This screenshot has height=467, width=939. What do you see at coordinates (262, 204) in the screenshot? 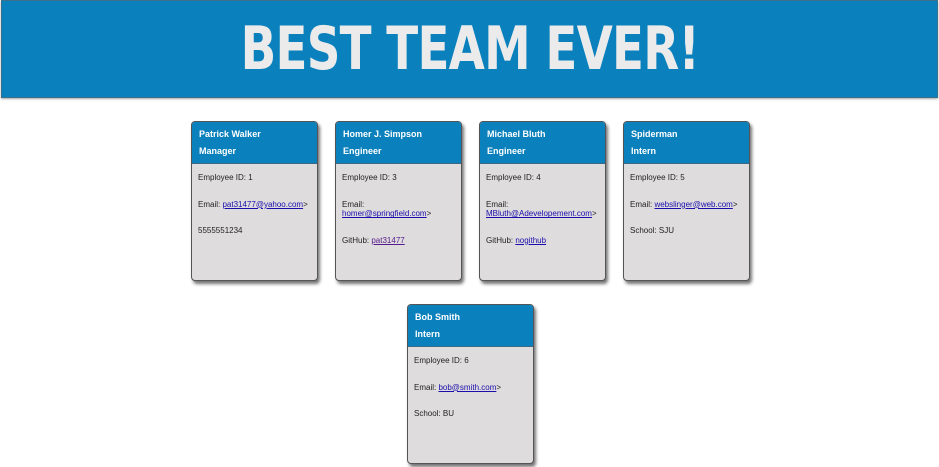
I see `email-link: pat31477@yahoo.com` at bounding box center [262, 204].